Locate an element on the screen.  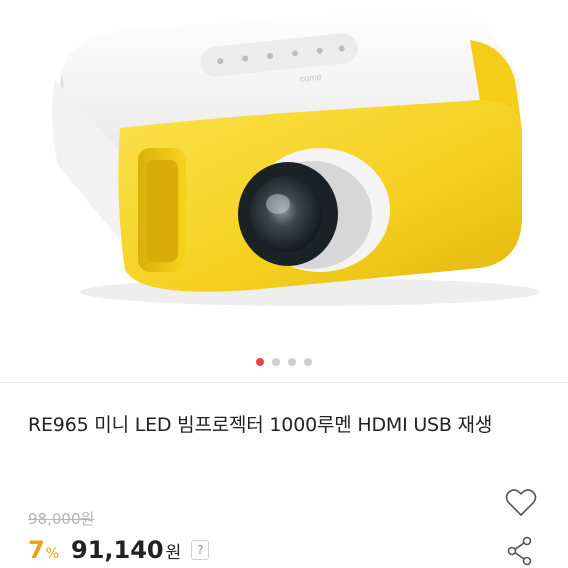
sale-price: 91,140 is located at coordinates (117, 550).